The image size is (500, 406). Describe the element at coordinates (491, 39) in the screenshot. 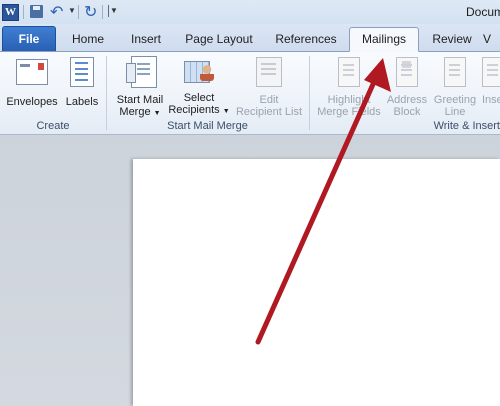

I see `tab-view: V` at that location.